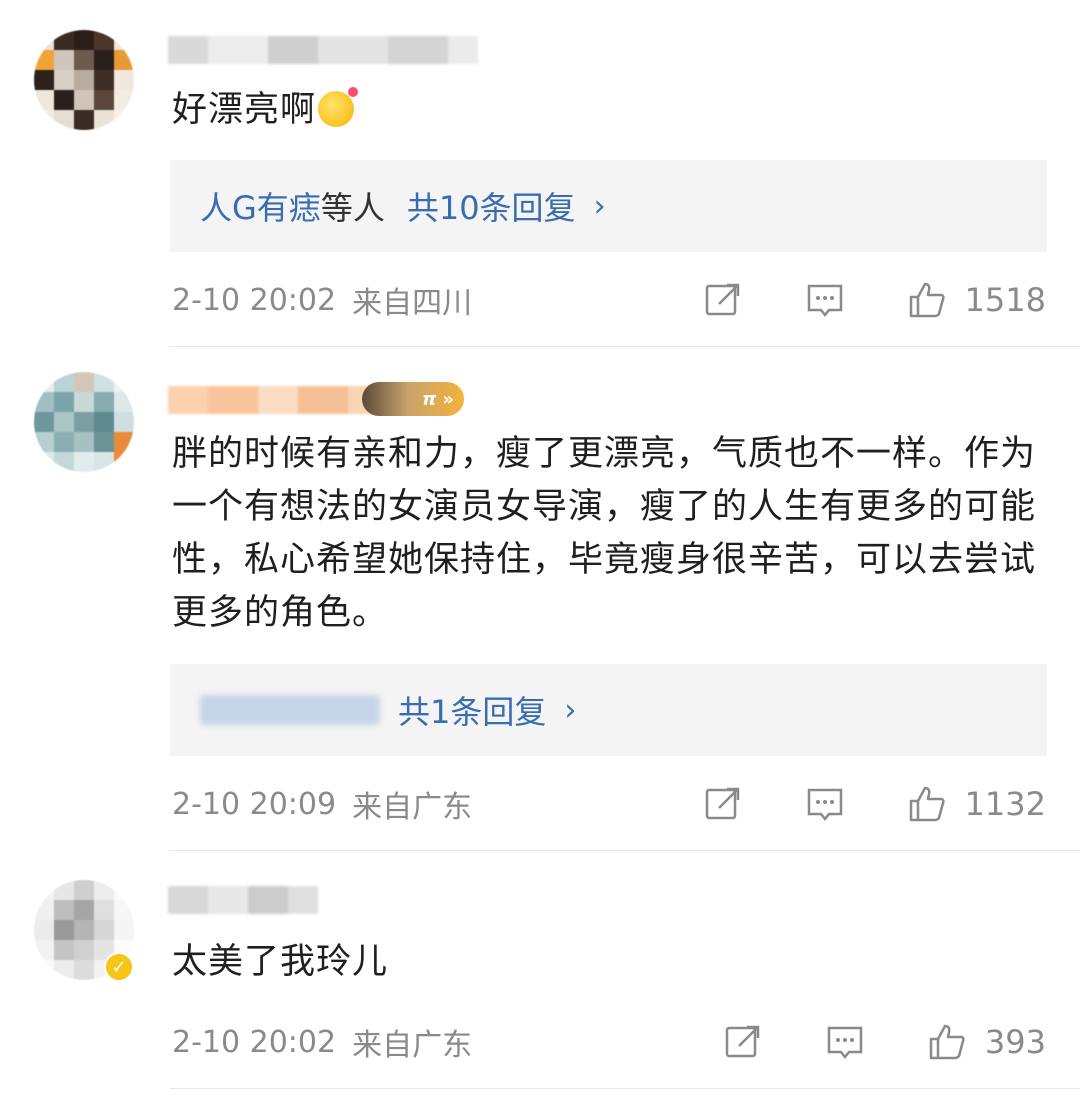  What do you see at coordinates (874, 300) in the screenshot?
I see `comment-actions: 1518` at bounding box center [874, 300].